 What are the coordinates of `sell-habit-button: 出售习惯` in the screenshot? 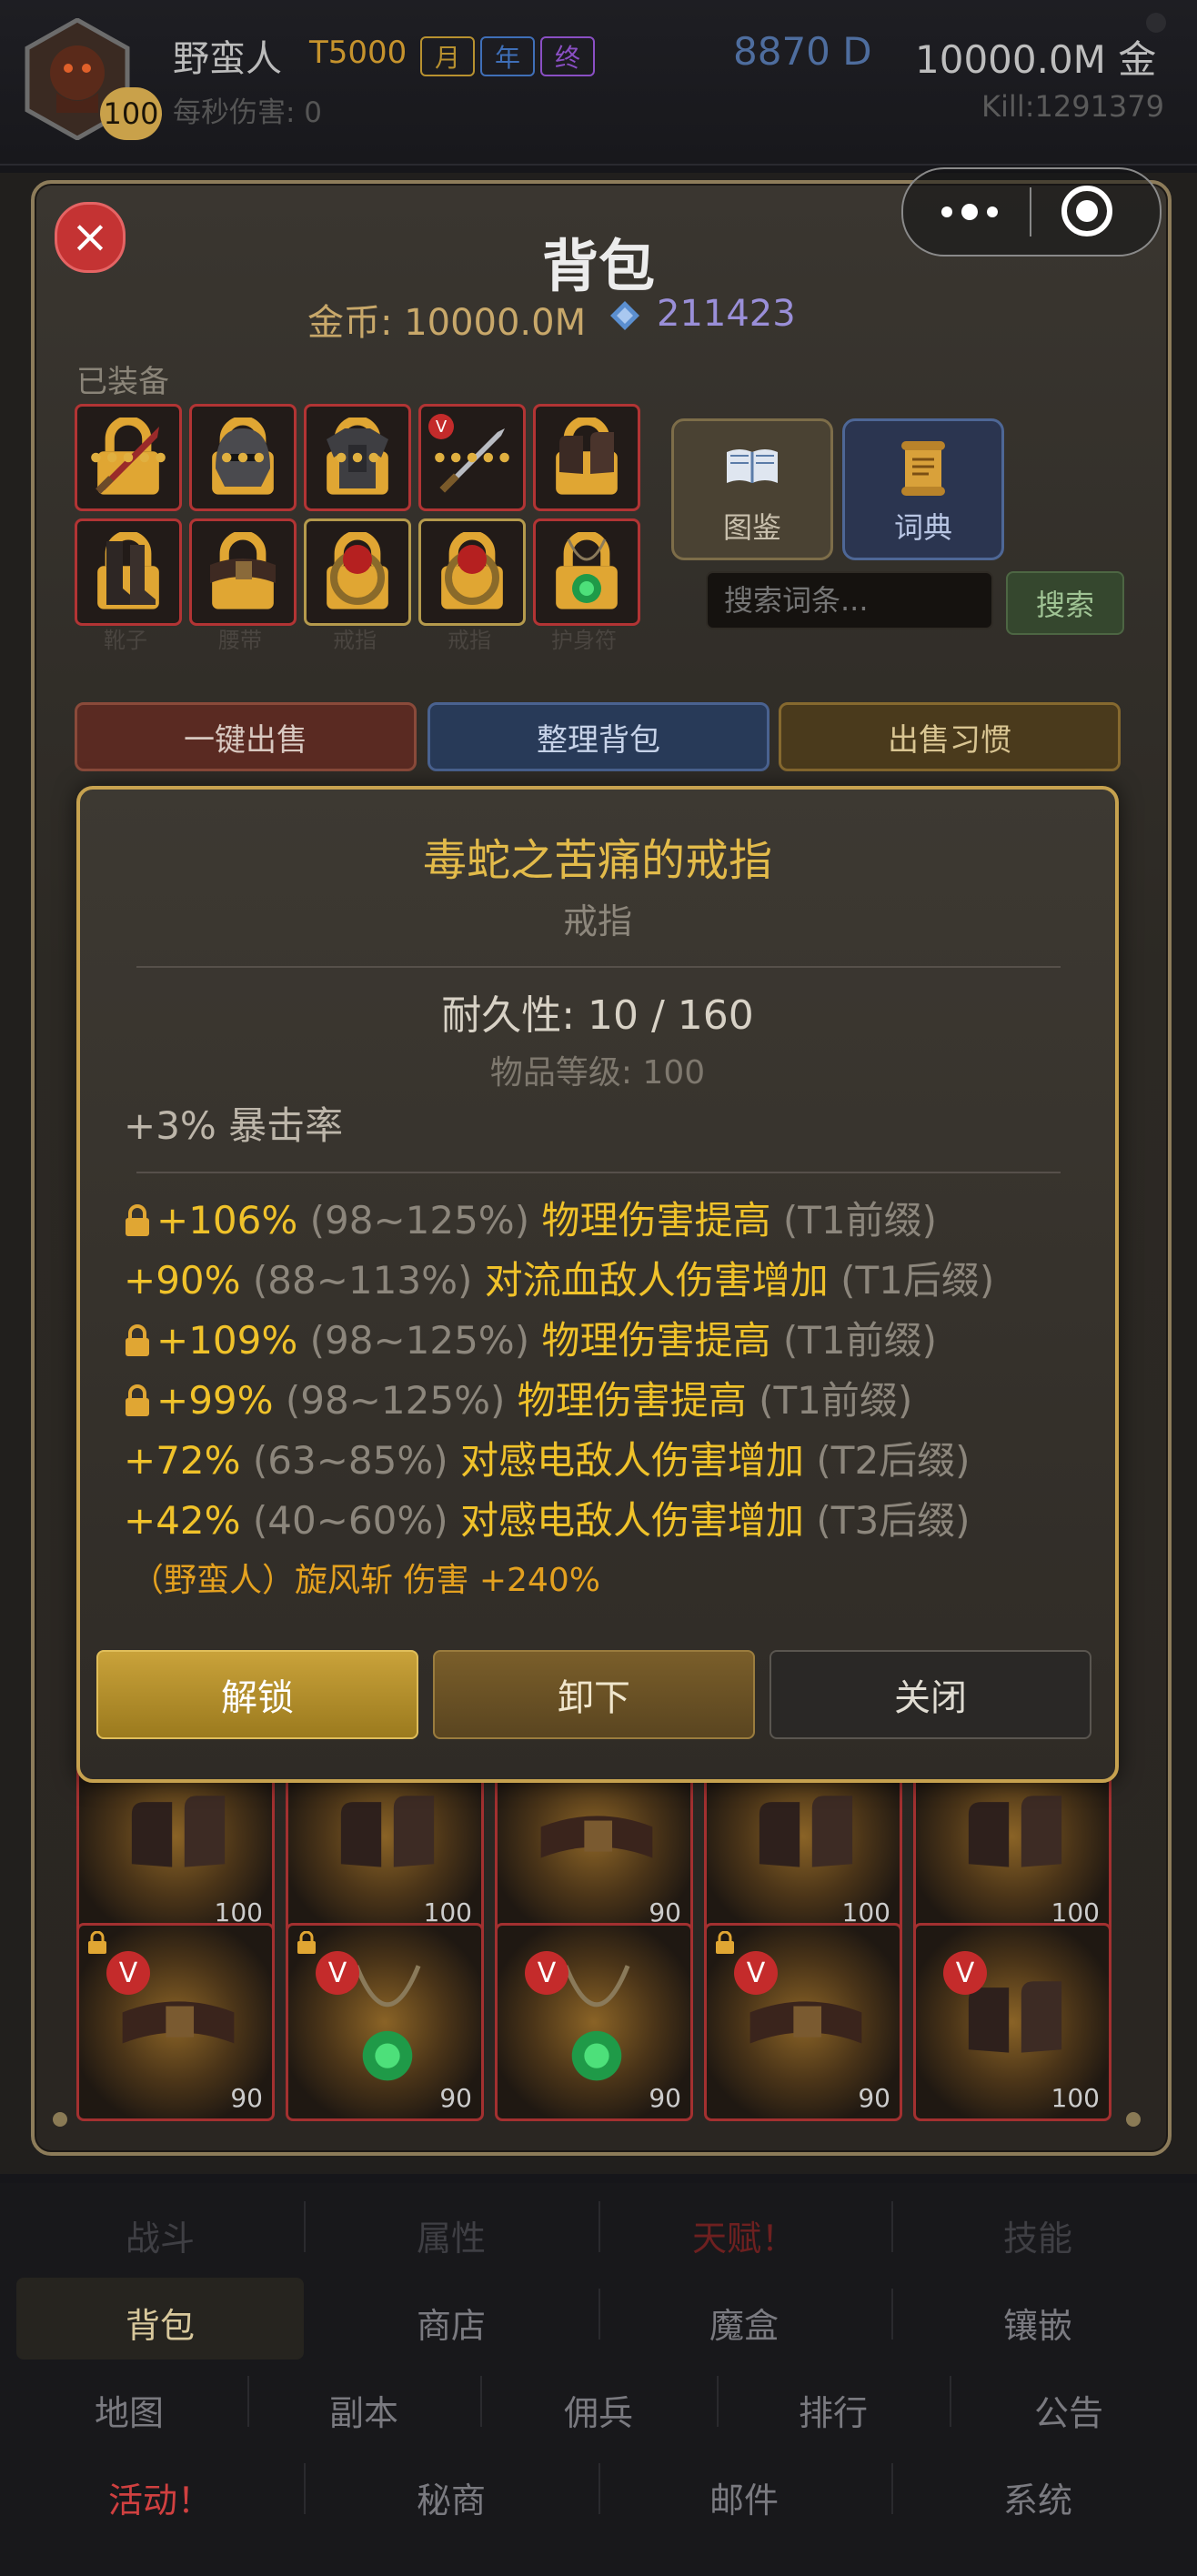 It's located at (950, 736).